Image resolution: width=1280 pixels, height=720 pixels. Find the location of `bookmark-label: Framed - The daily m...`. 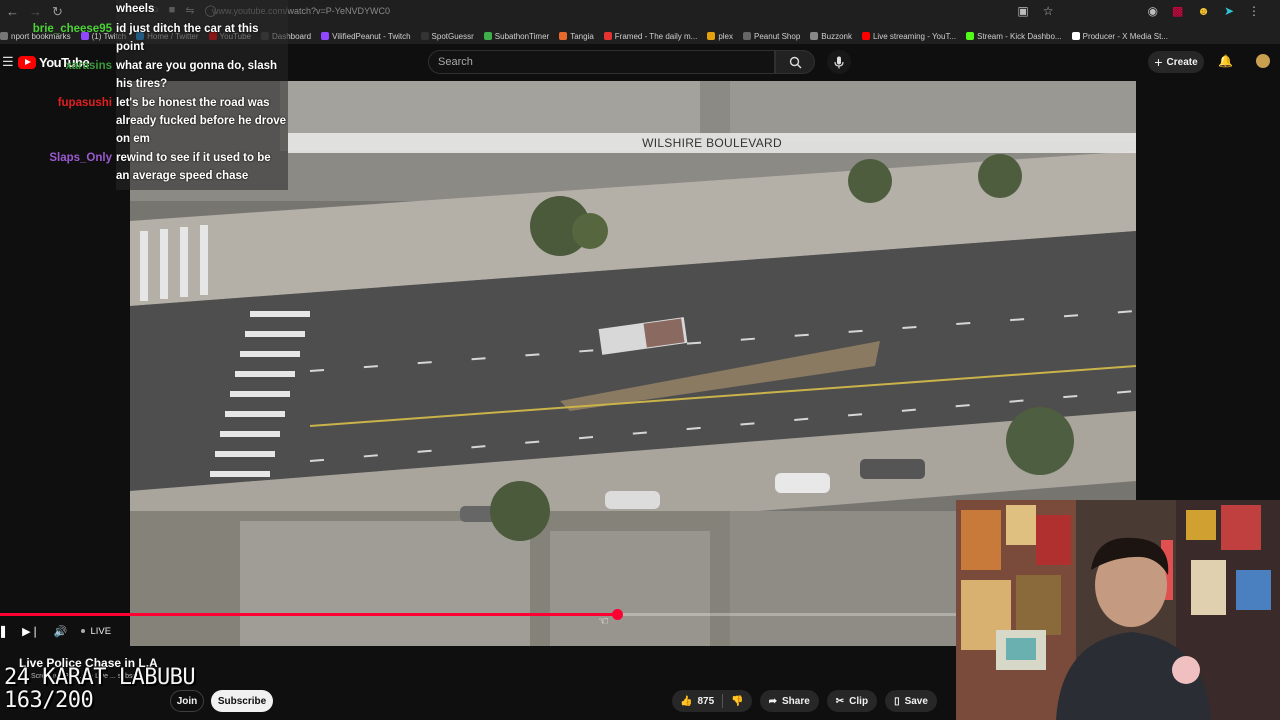

bookmark-label: Framed - The daily m... is located at coordinates (656, 36).